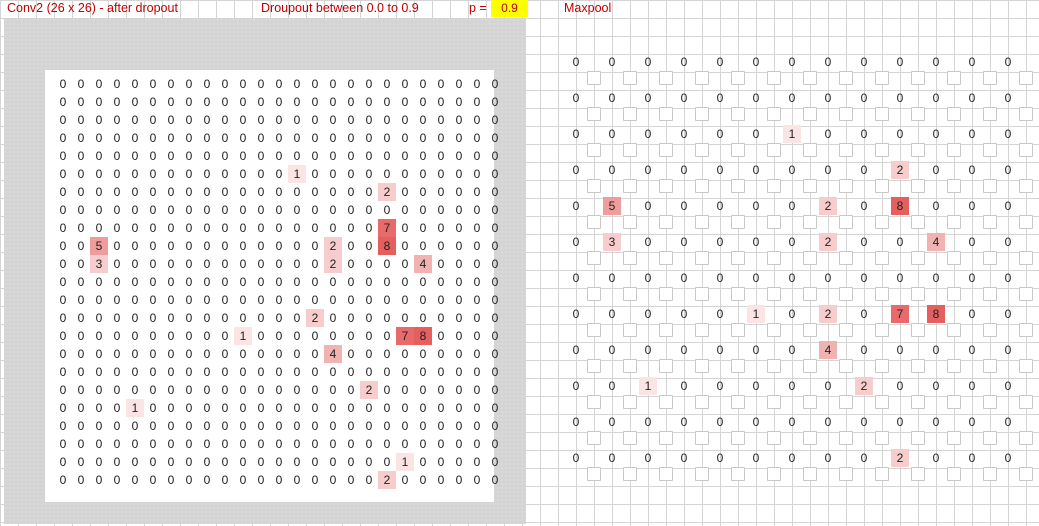 This screenshot has width=1039, height=526. Describe the element at coordinates (612, 242) in the screenshot. I see `maxpool-cell: 3` at that location.